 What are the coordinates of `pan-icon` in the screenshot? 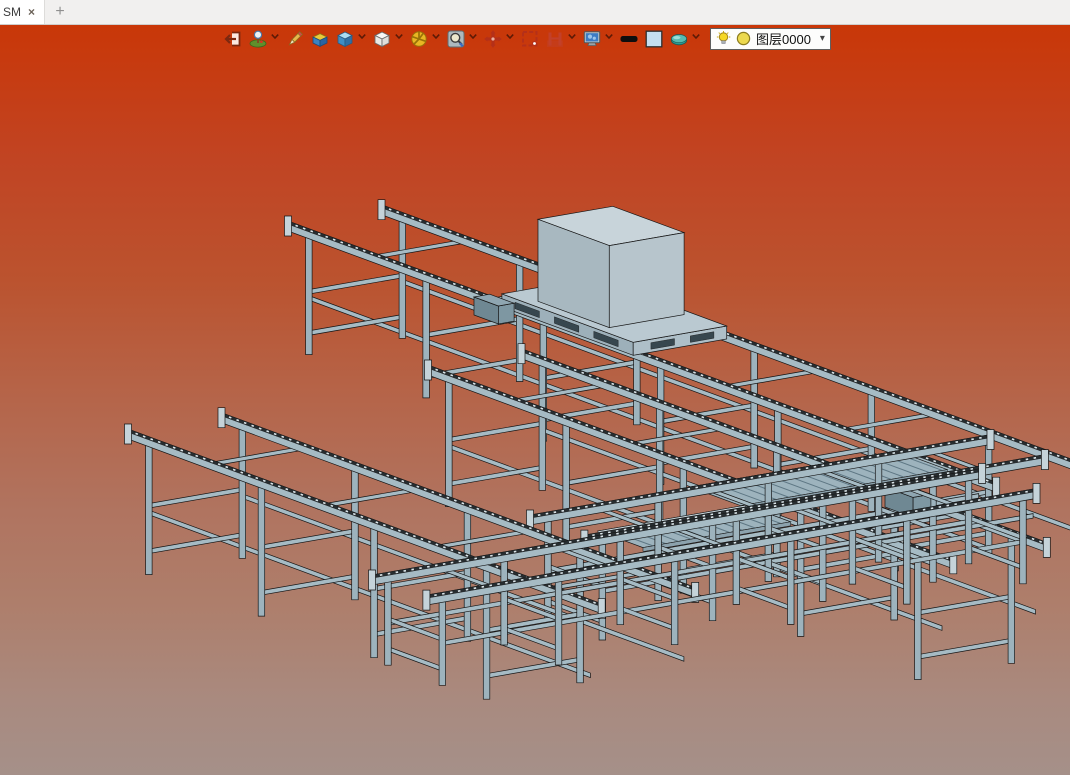 It's located at (493, 39).